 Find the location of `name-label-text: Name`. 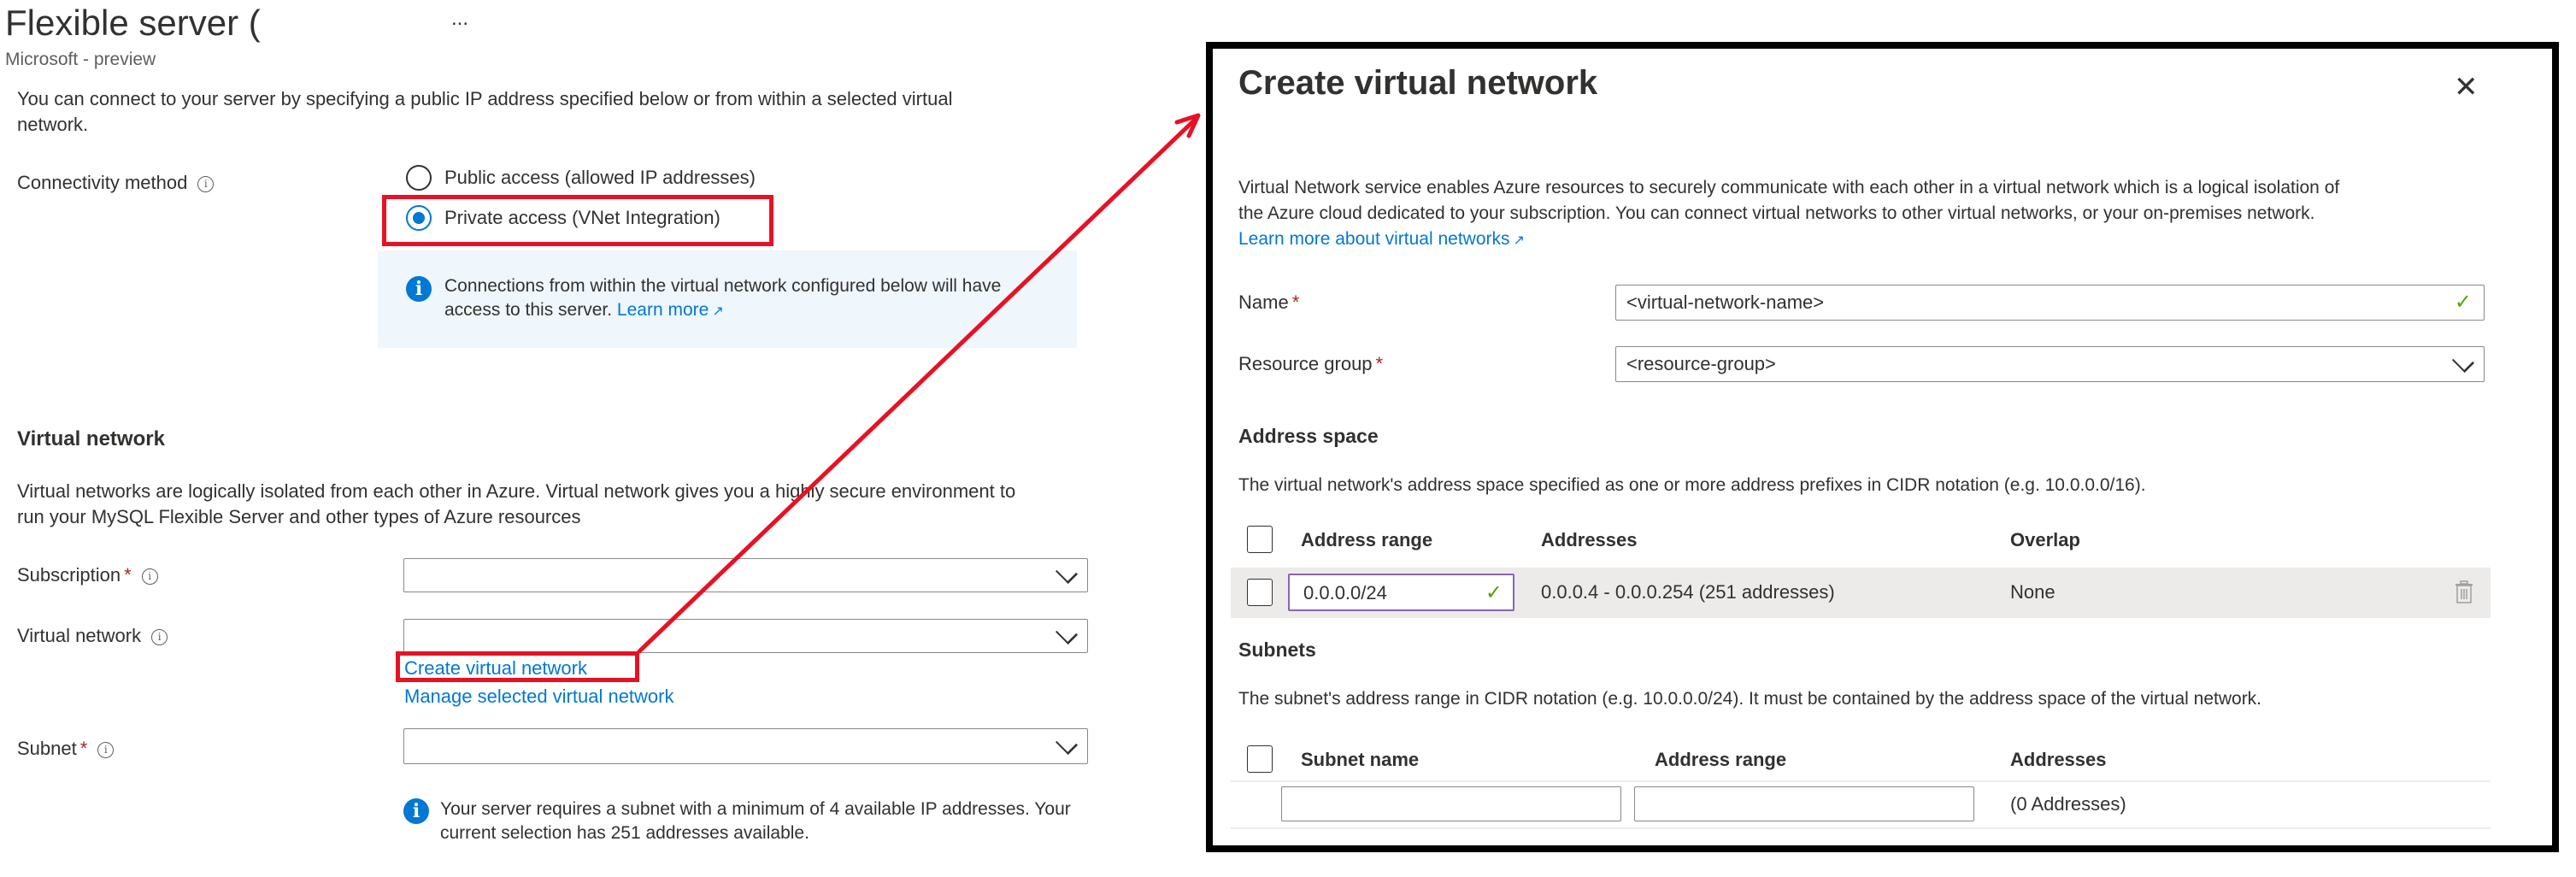

name-label-text: Name is located at coordinates (1263, 302).